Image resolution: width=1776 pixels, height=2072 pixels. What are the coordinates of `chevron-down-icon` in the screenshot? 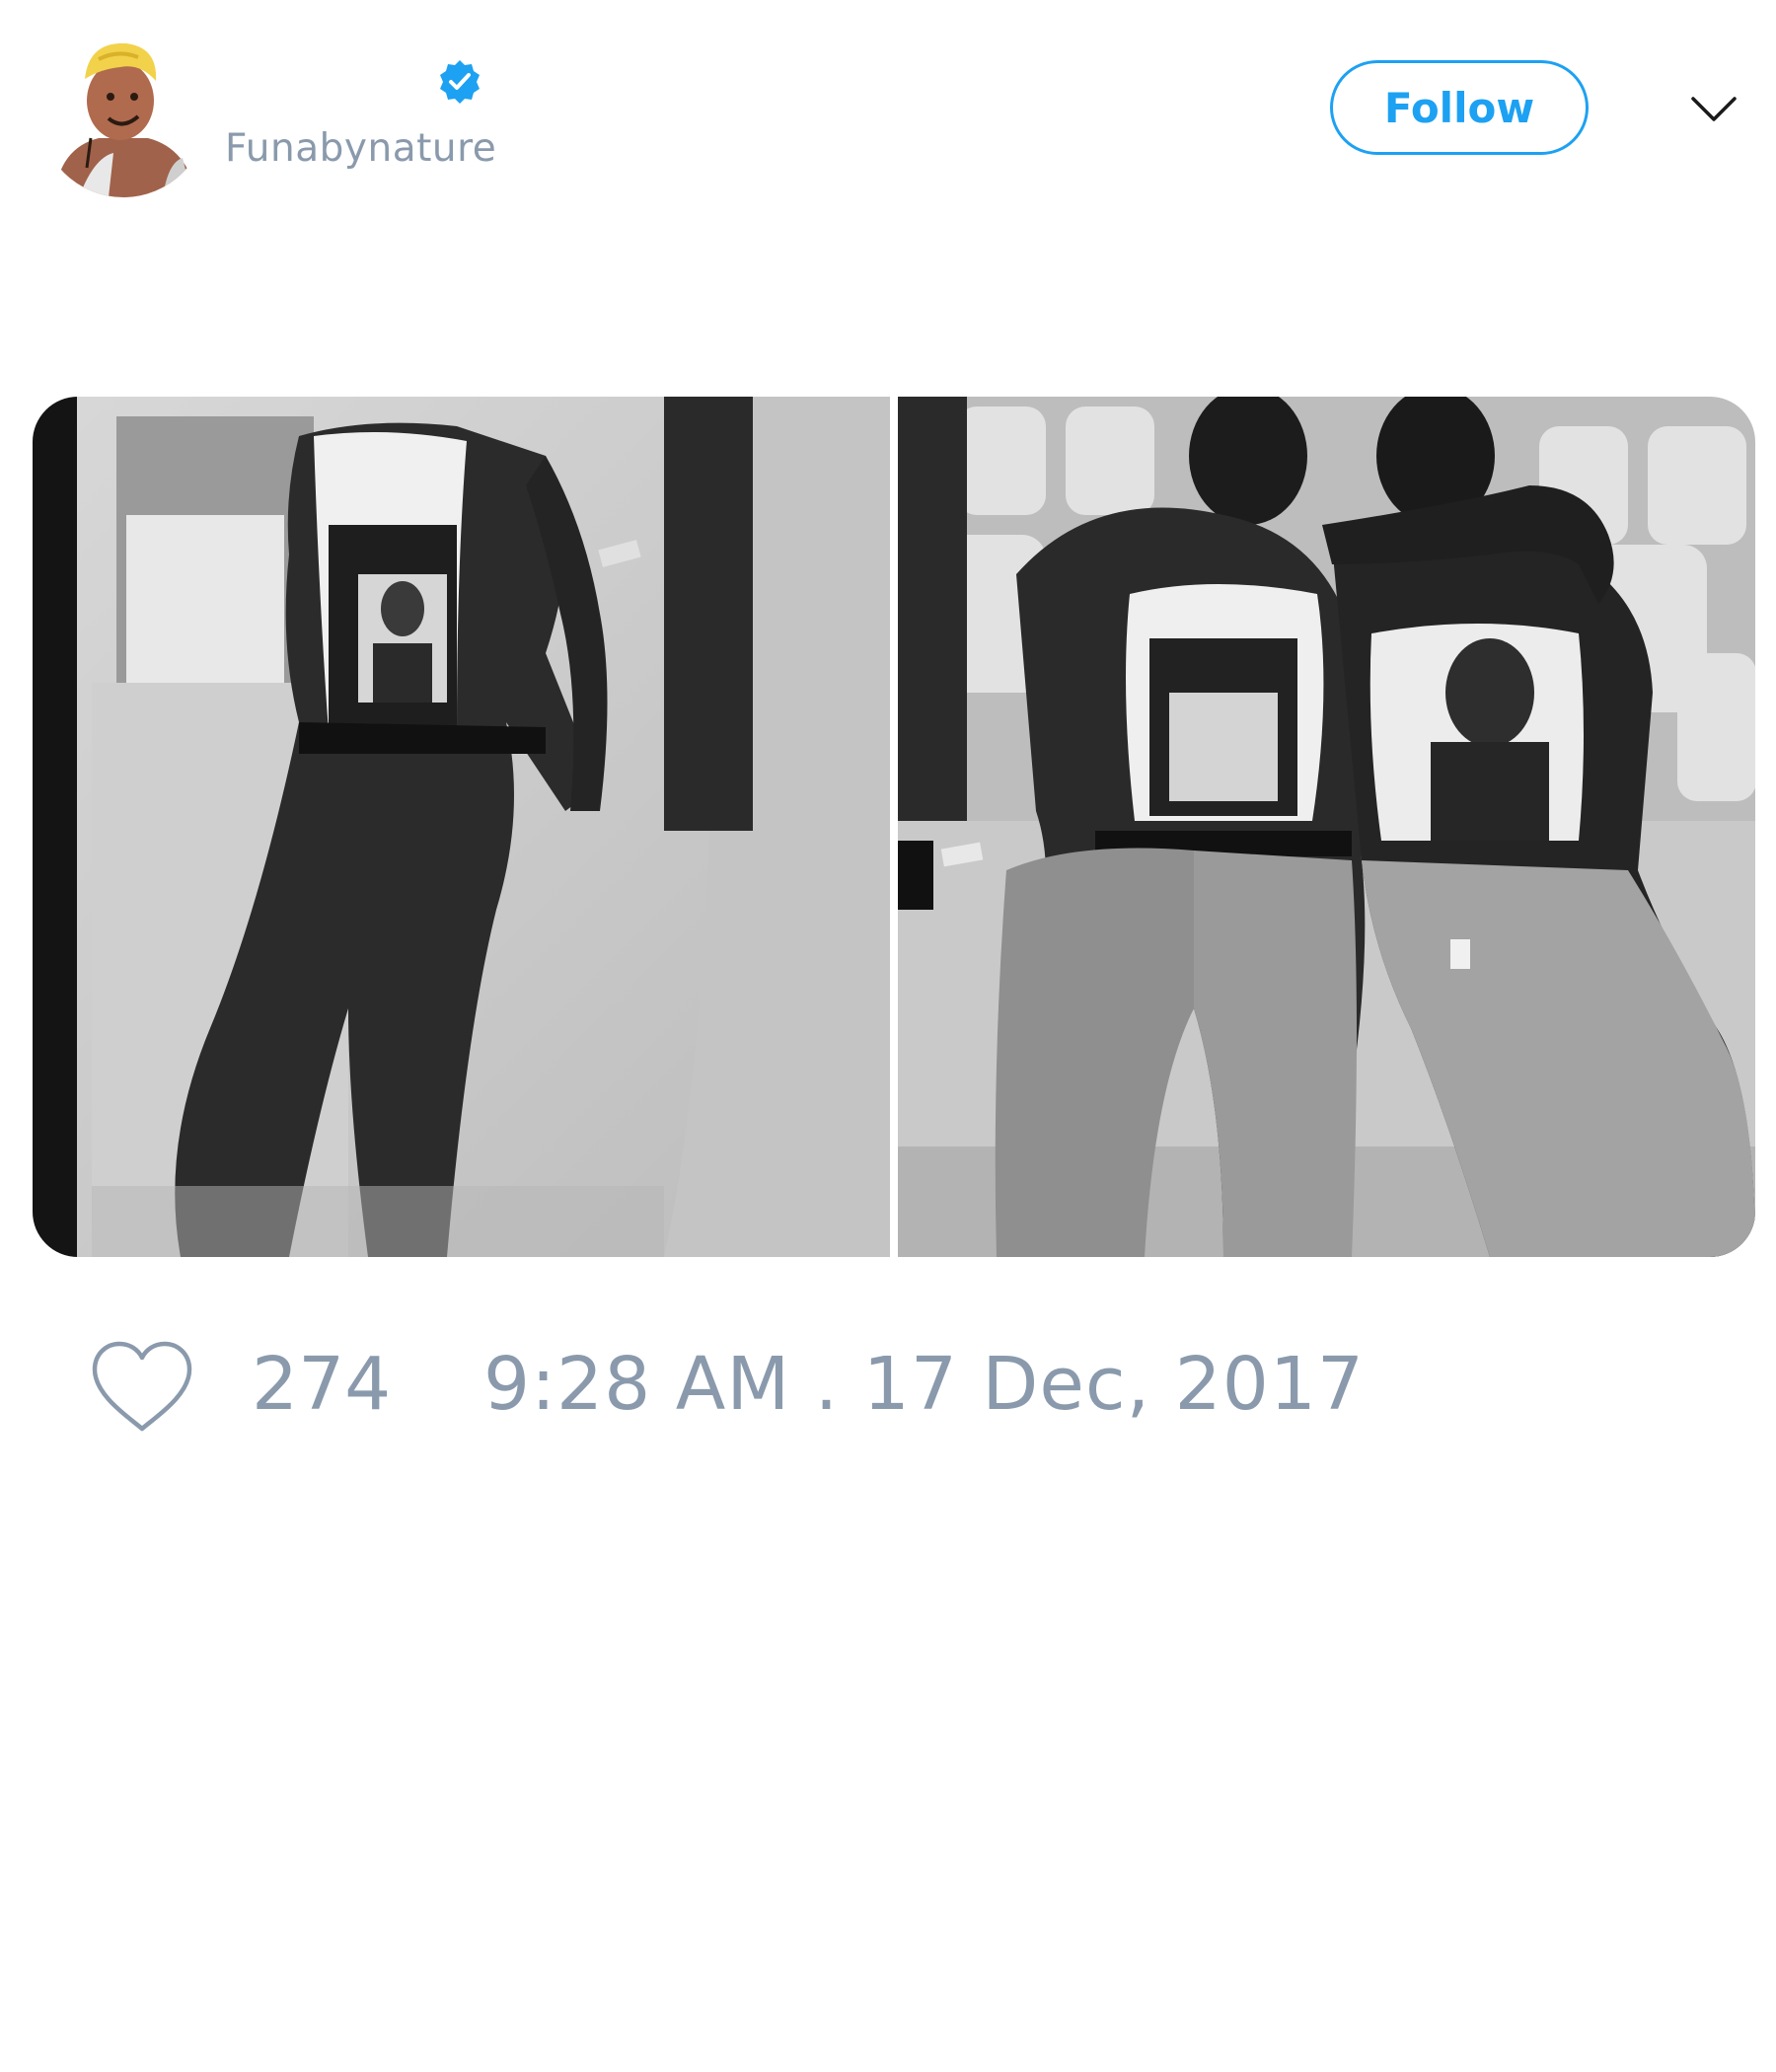 It's located at (1714, 109).